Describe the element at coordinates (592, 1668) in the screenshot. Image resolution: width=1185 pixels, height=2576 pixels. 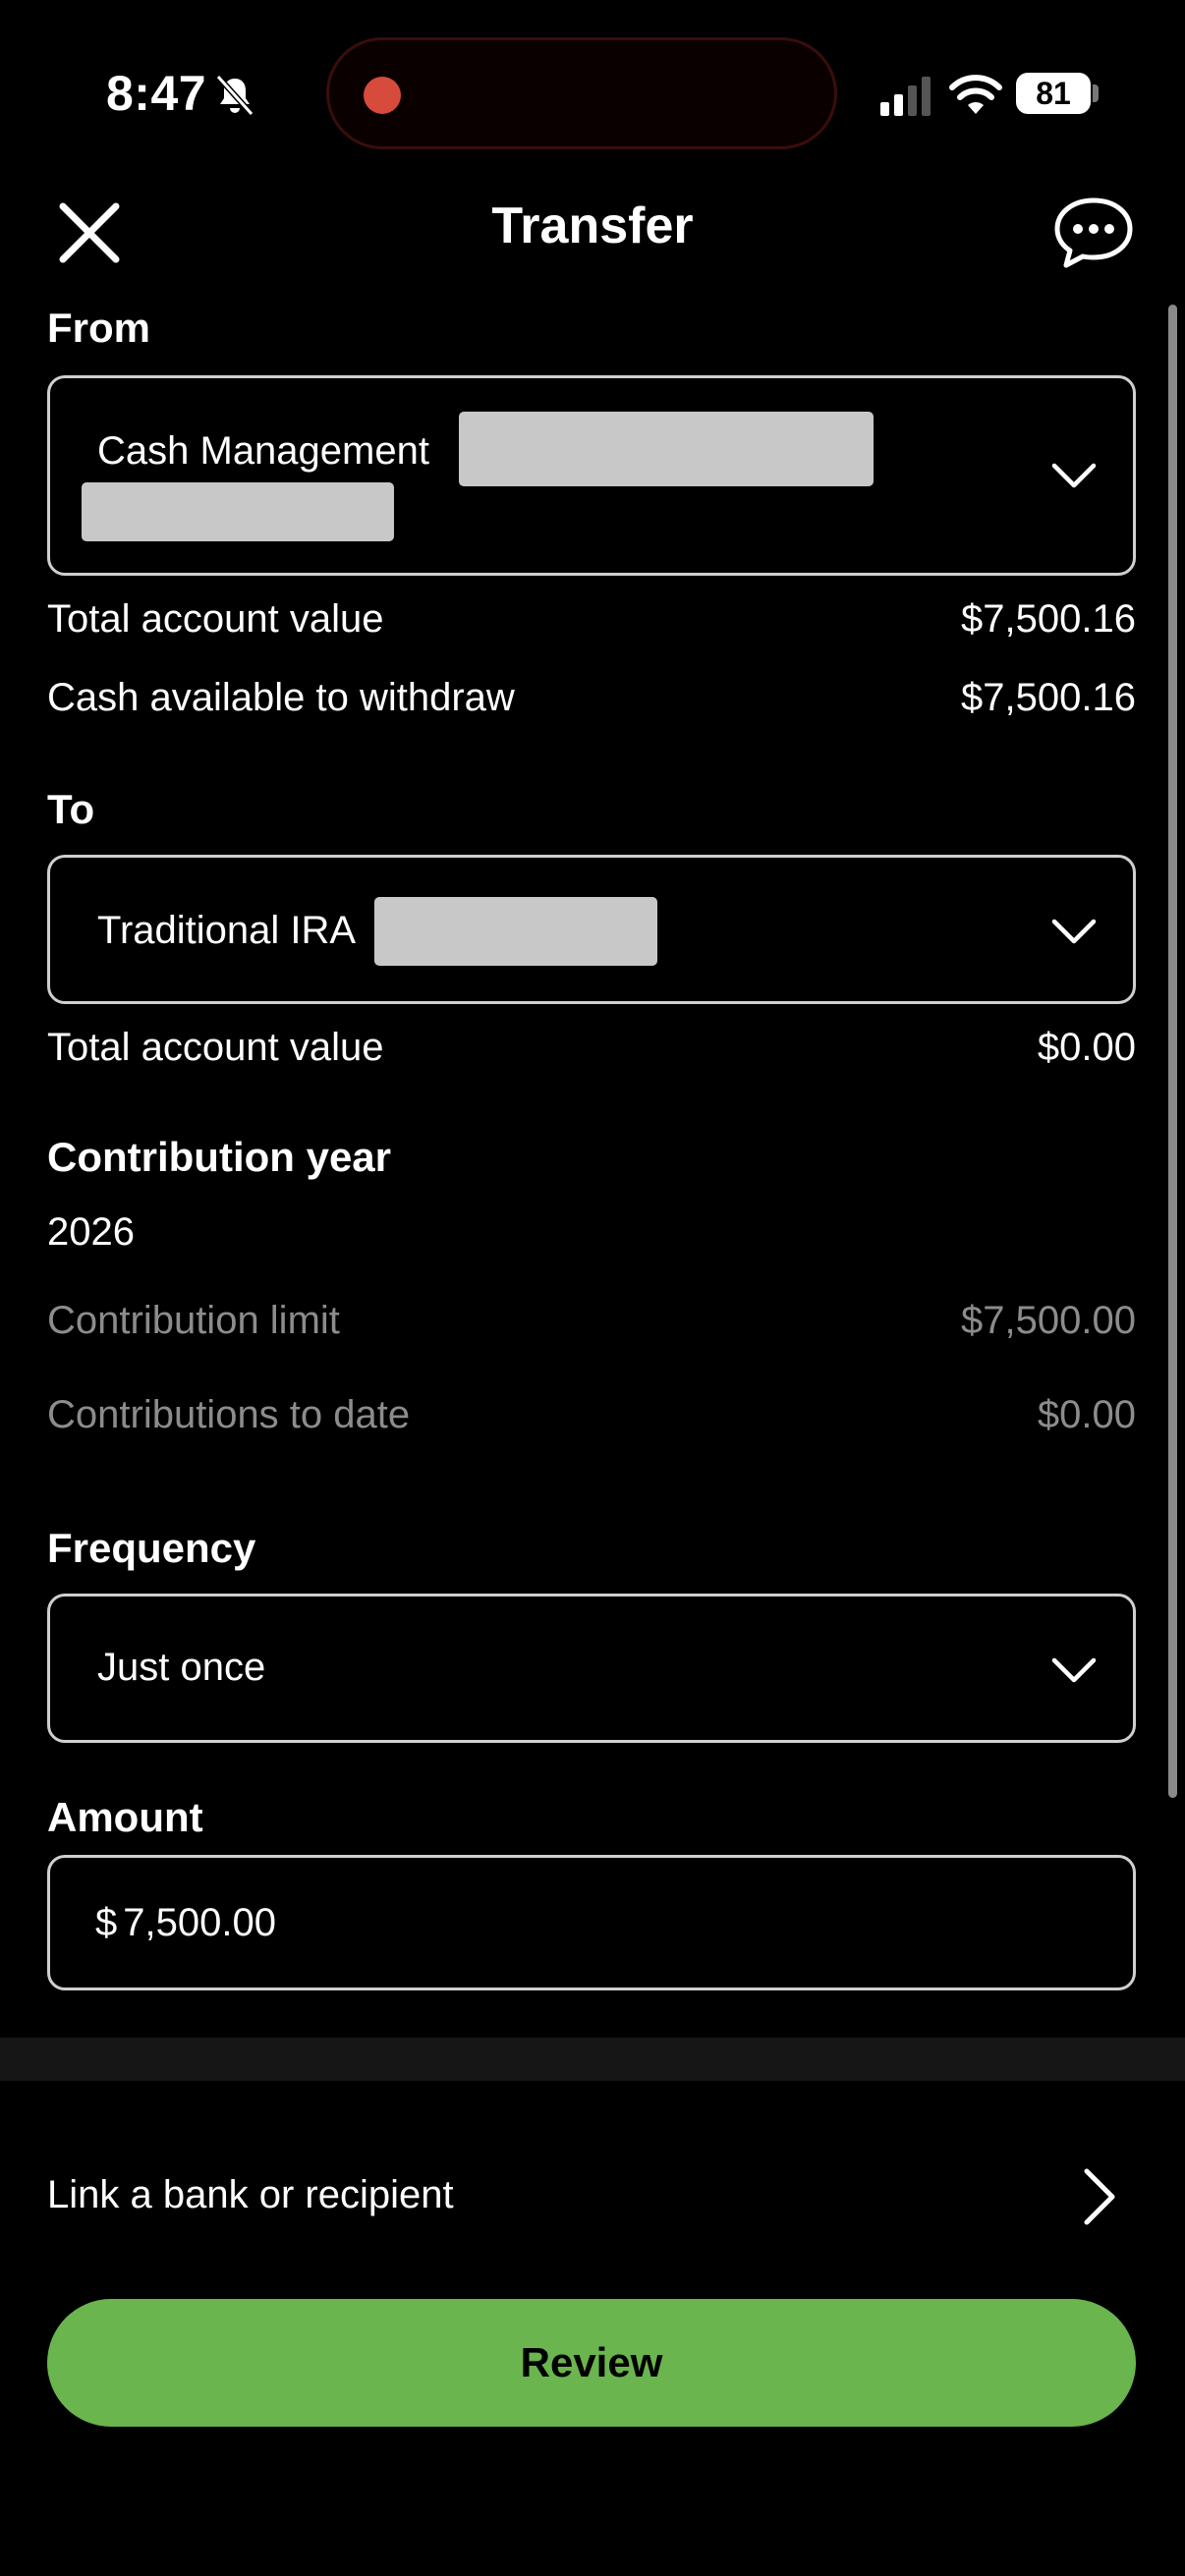
I see `frequency-select: Just once` at that location.